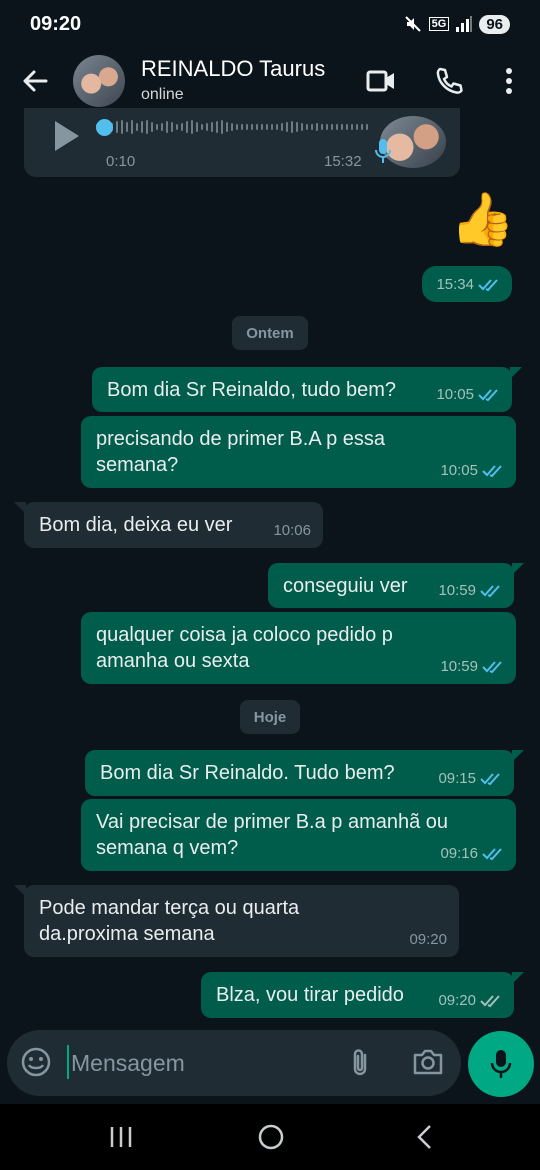  I want to click on attach-paperclip-icon, so click(360, 1063).